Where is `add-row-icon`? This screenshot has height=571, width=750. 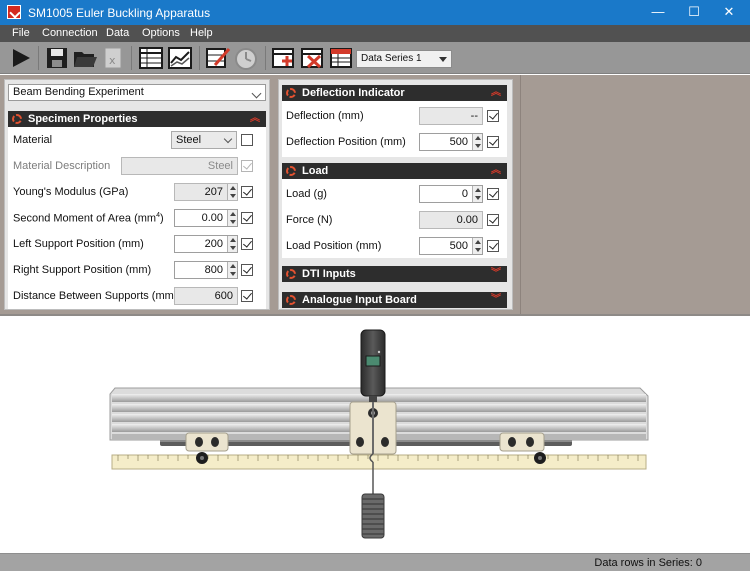
add-row-icon is located at coordinates (284, 58).